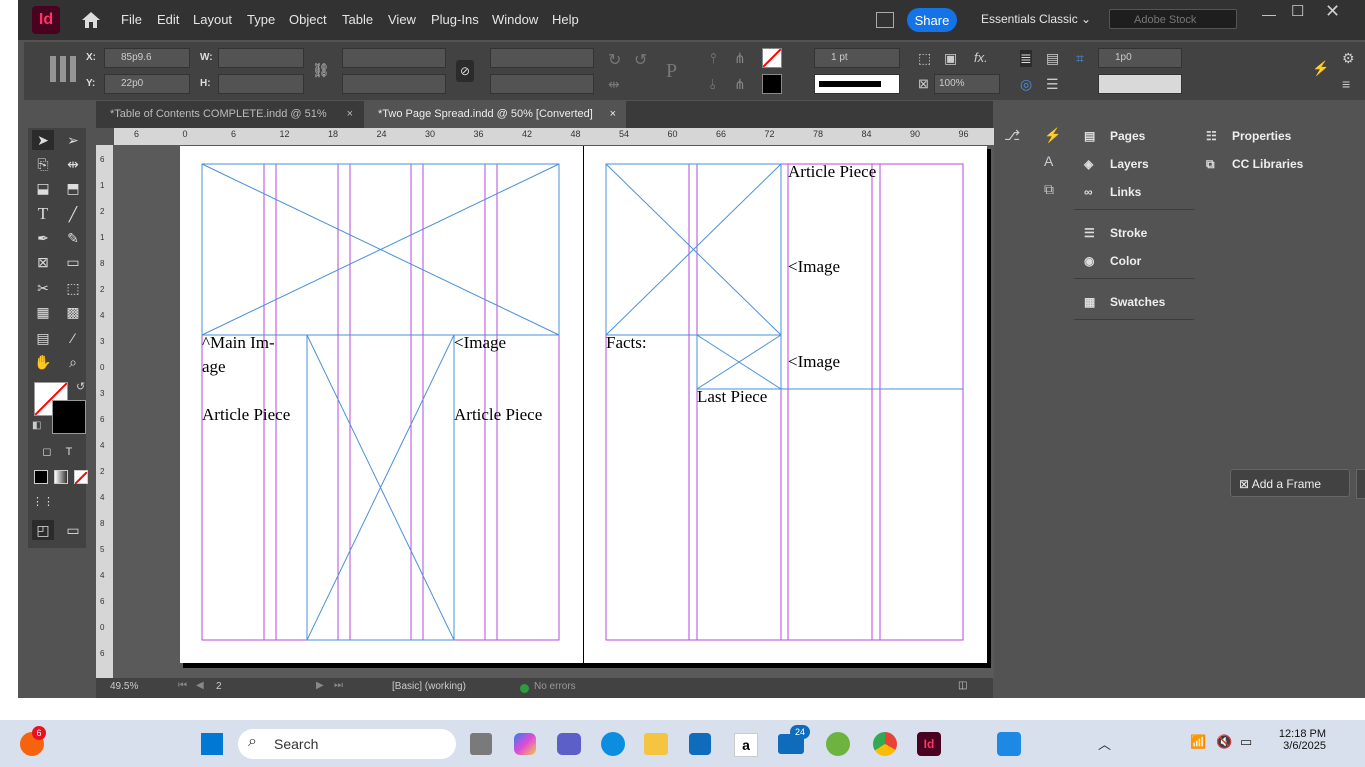  I want to click on default-colors-icon: ◧, so click(36, 425).